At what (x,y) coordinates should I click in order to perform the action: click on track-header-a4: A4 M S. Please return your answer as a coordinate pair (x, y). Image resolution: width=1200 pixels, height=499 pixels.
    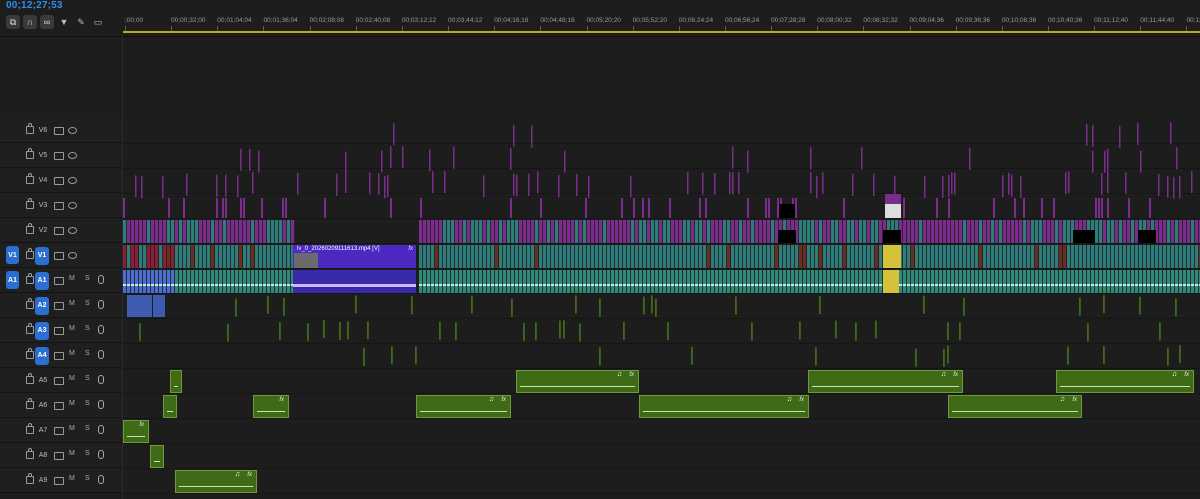
    Looking at the image, I should click on (61, 356).